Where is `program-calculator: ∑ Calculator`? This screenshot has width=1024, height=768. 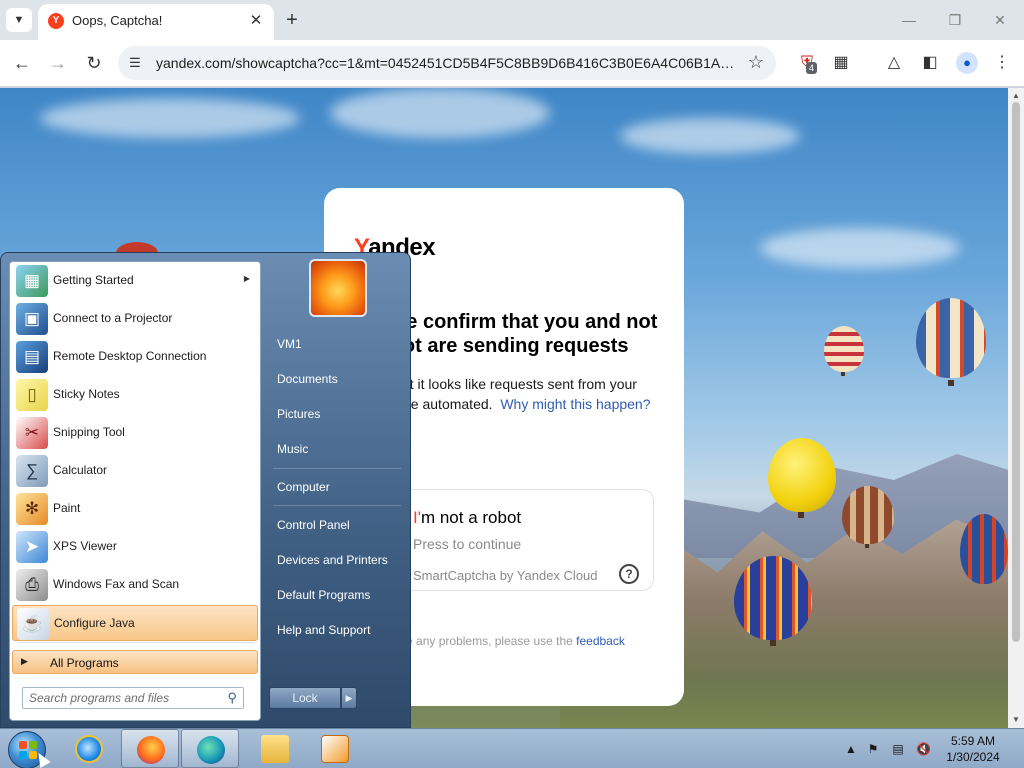
program-calculator: ∑ Calculator is located at coordinates (135, 471).